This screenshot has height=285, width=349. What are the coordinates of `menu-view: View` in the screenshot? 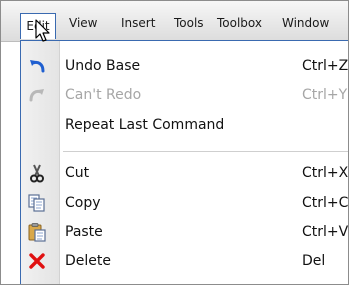 It's located at (83, 23).